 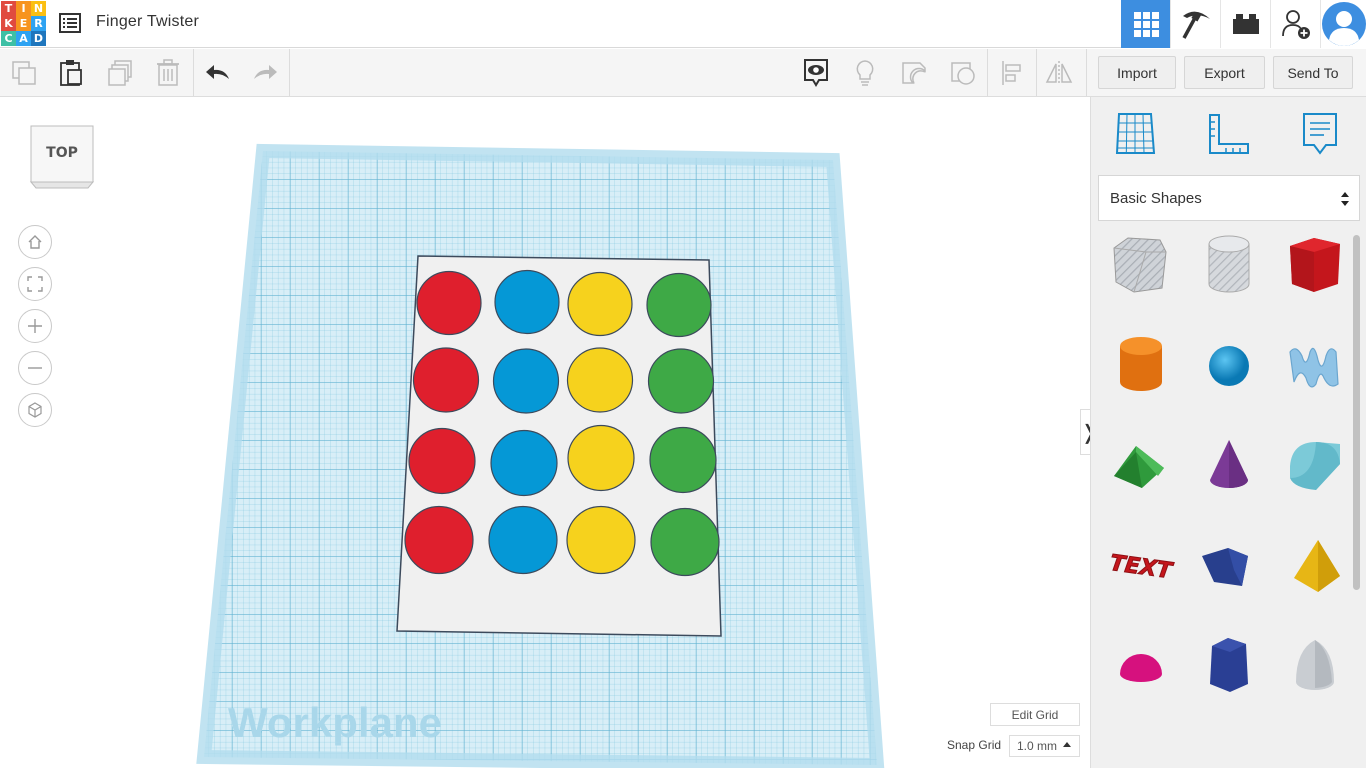 What do you see at coordinates (218, 72) in the screenshot?
I see `undo-button` at bounding box center [218, 72].